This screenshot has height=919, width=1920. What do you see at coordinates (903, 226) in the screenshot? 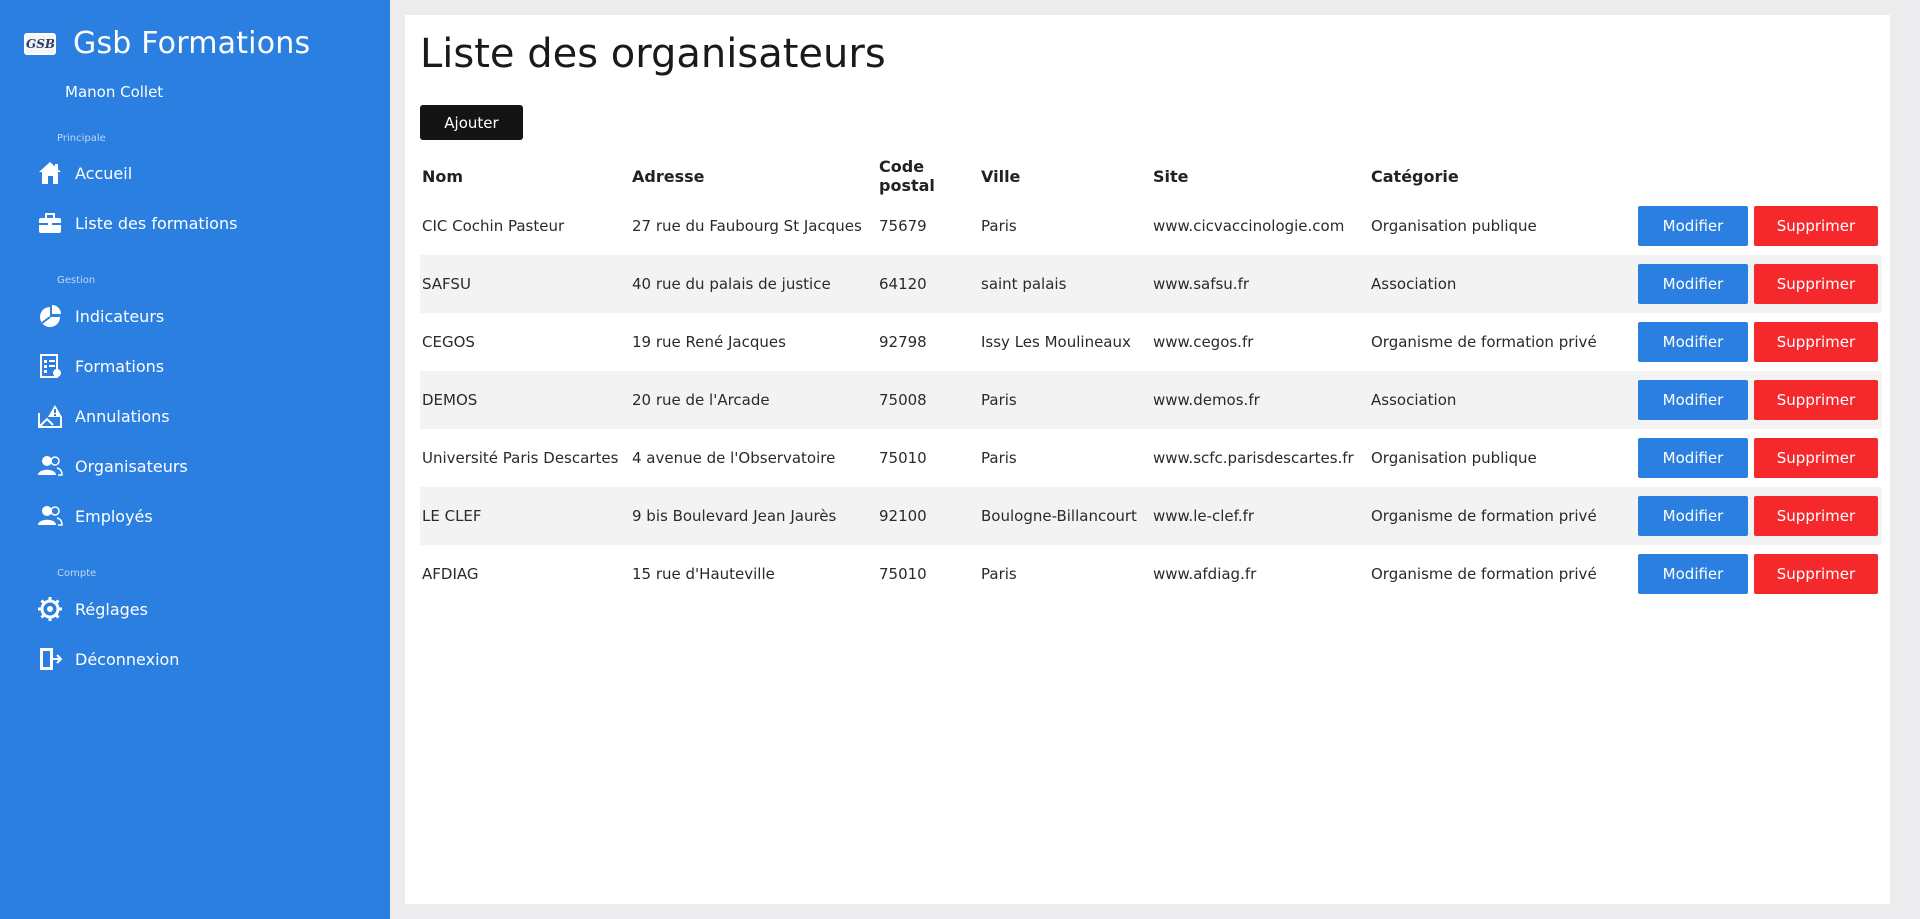
I see `cell-code-postal: 75679` at bounding box center [903, 226].